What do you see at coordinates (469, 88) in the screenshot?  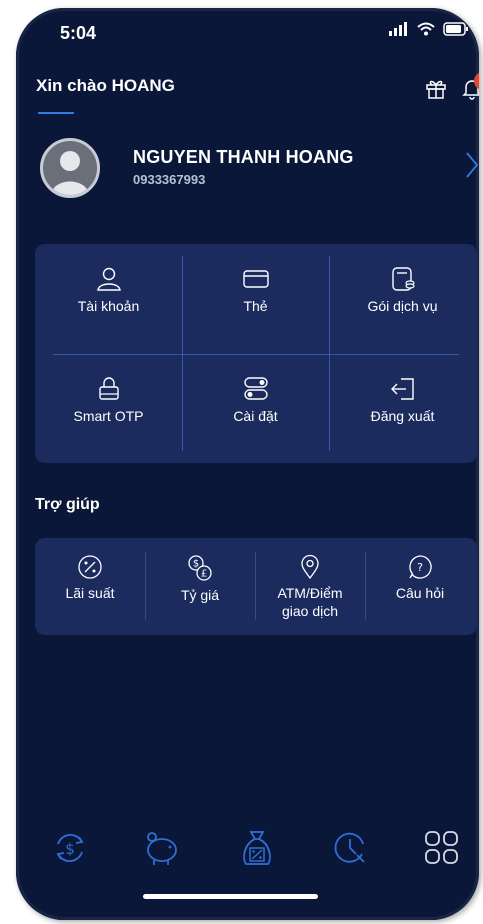 I see `notification-bell: 1` at bounding box center [469, 88].